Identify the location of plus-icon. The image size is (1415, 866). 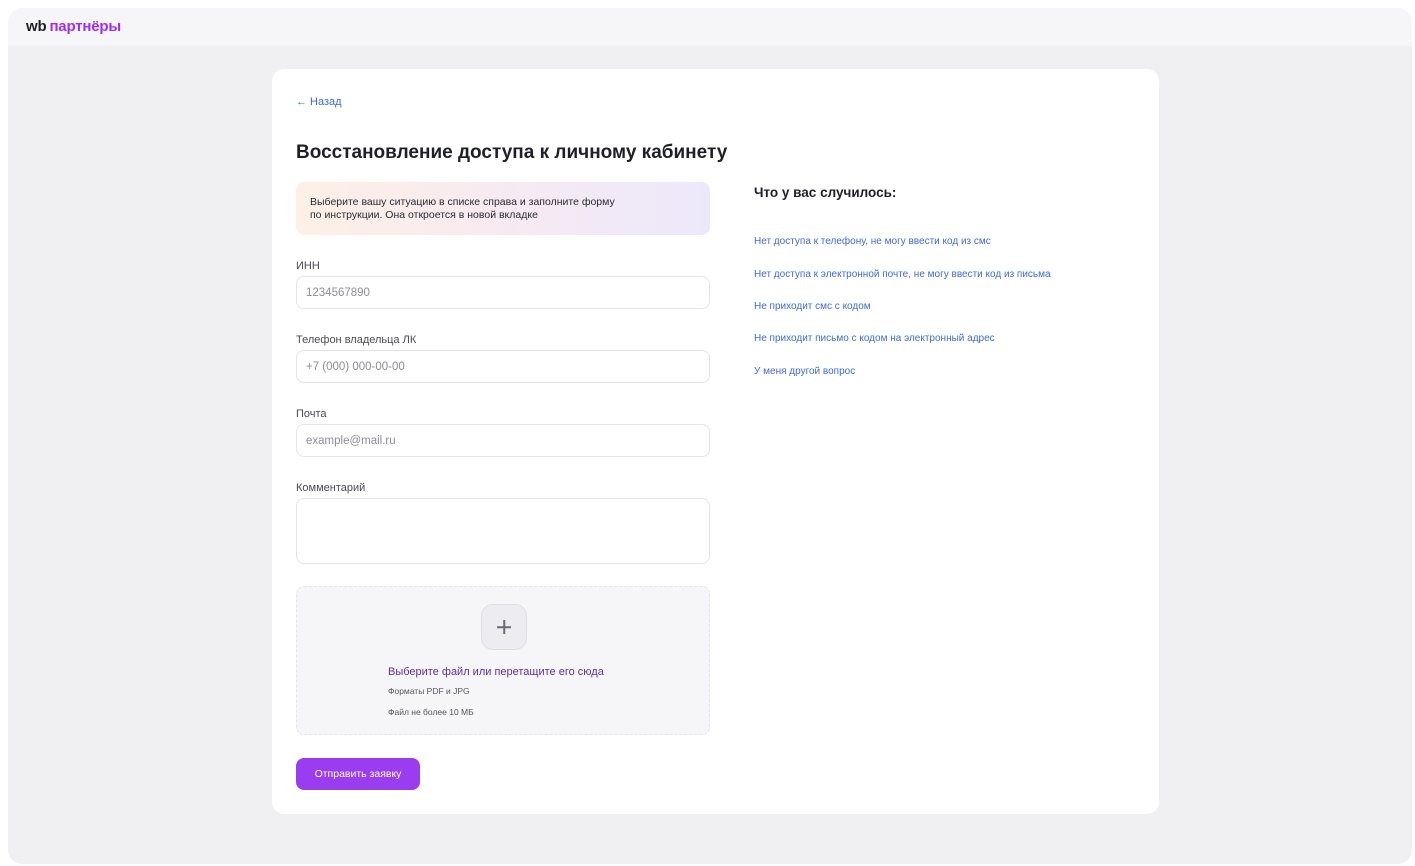
(504, 627).